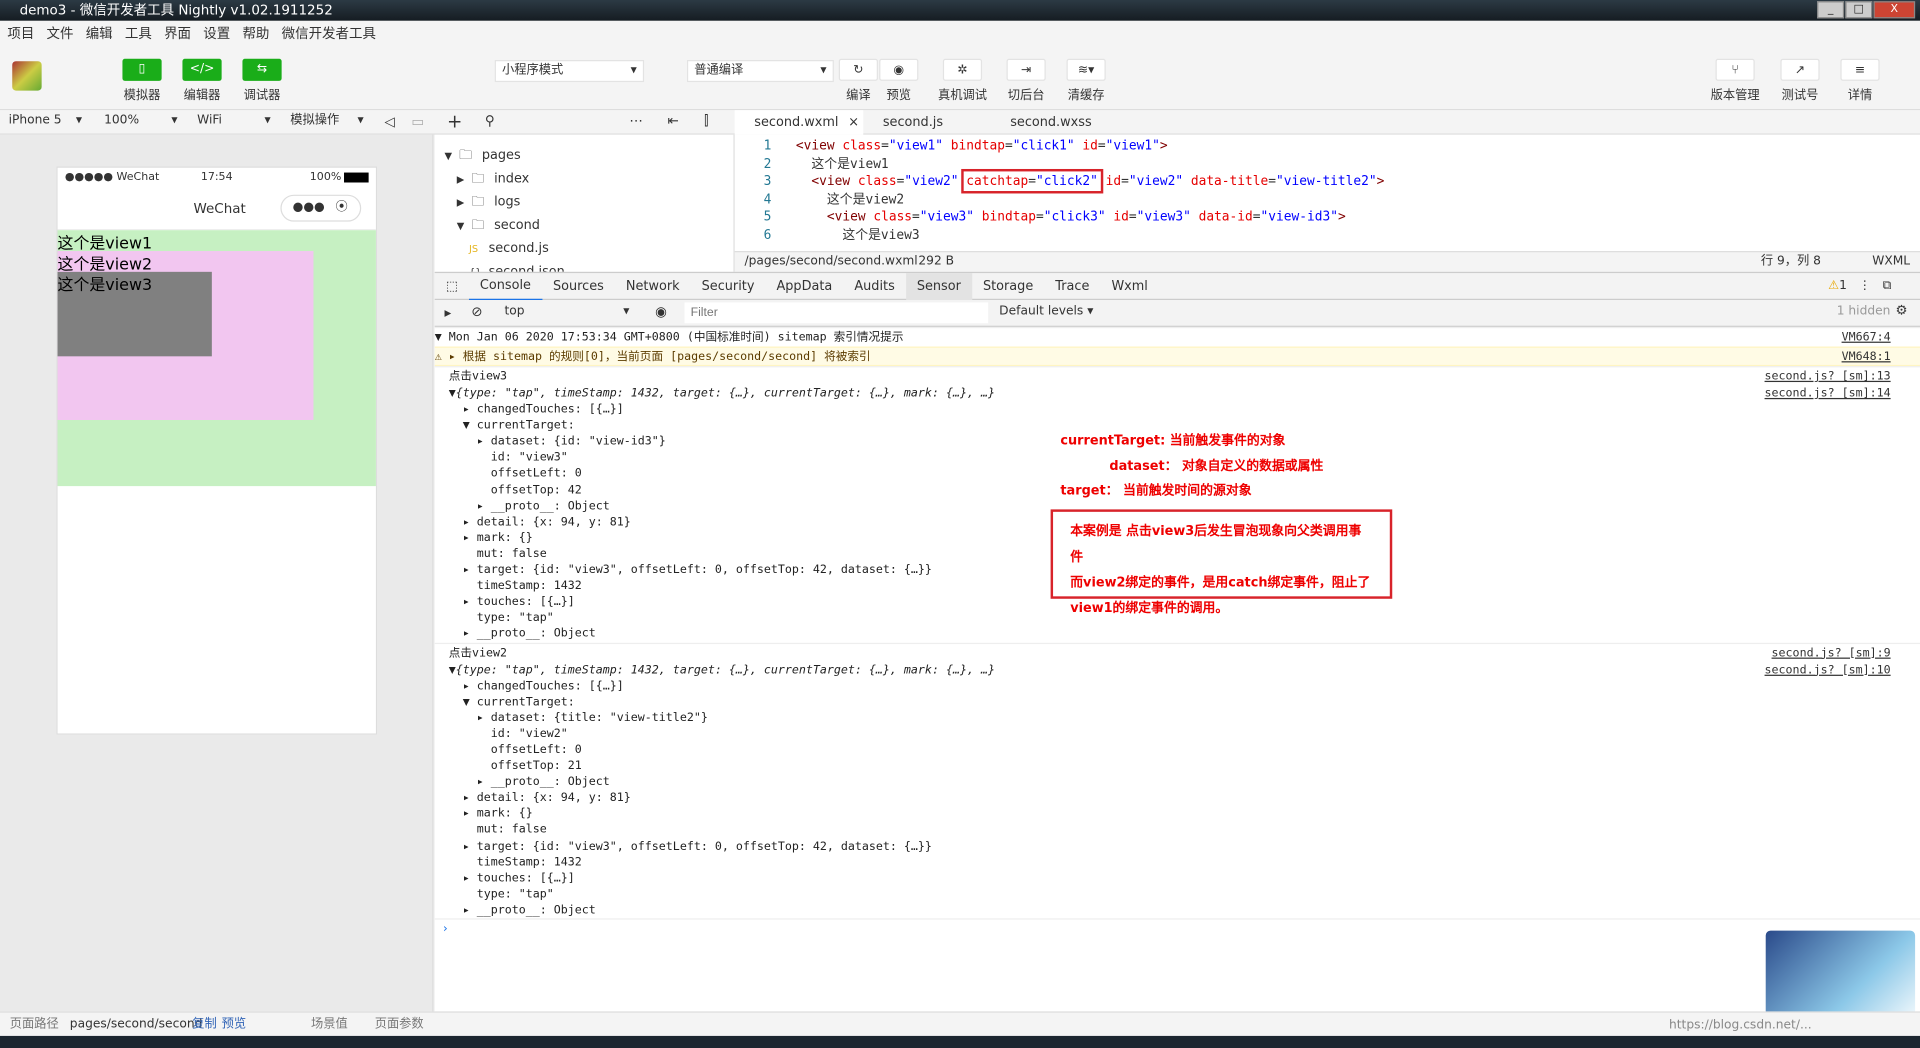 The image size is (1920, 1048). I want to click on split-icon: ⫿, so click(706, 121).